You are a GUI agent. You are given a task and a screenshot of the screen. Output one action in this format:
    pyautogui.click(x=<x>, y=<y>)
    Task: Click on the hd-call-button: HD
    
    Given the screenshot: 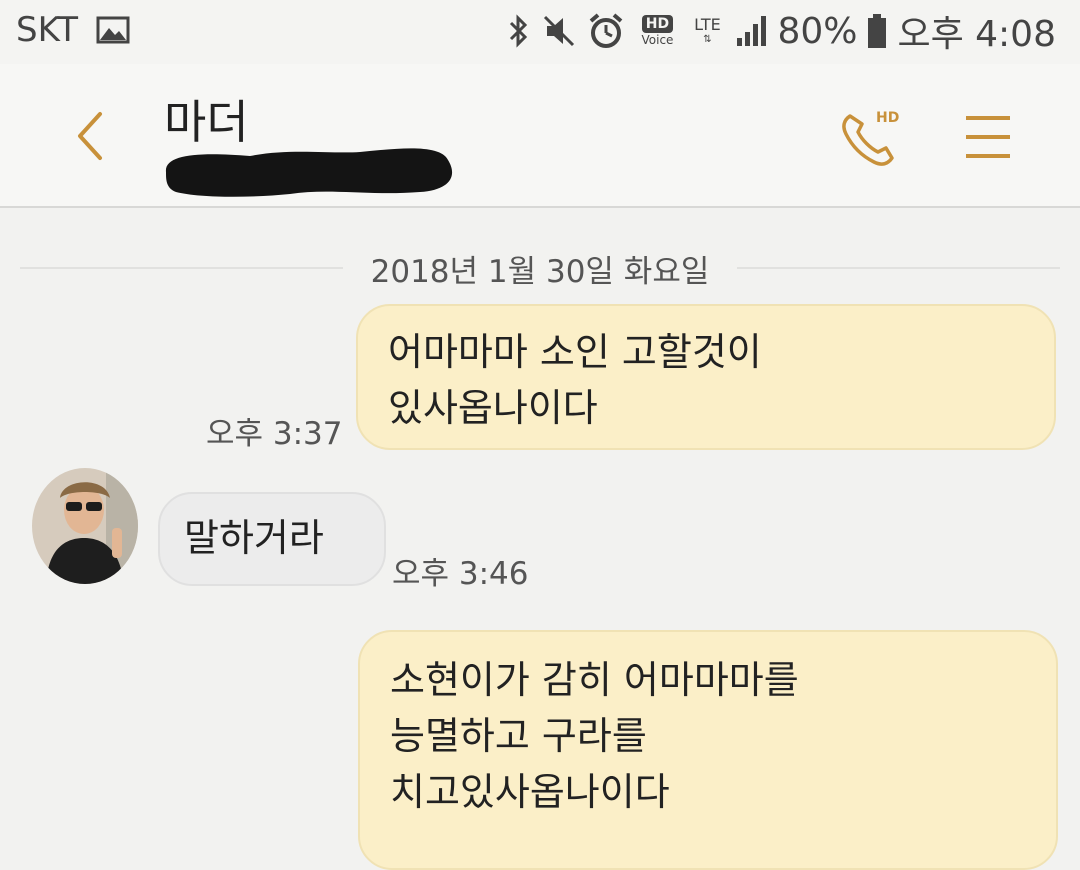 What is the action you would take?
    pyautogui.click(x=872, y=136)
    